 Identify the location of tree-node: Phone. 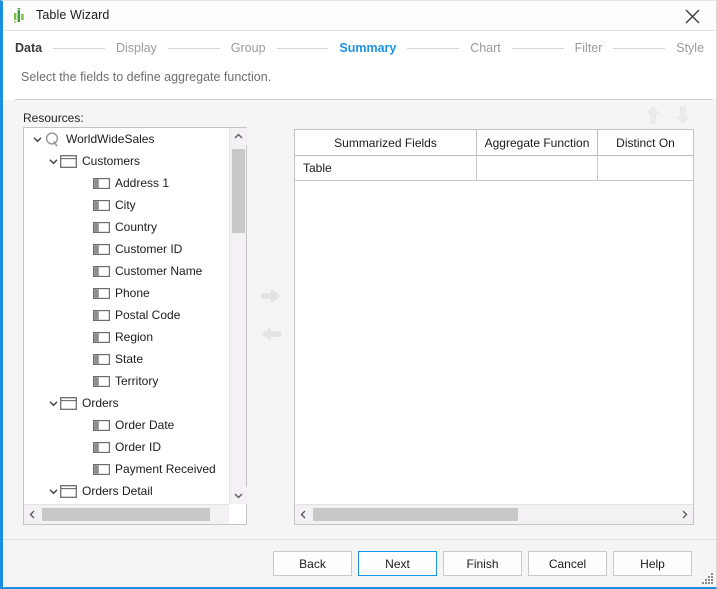
(127, 293).